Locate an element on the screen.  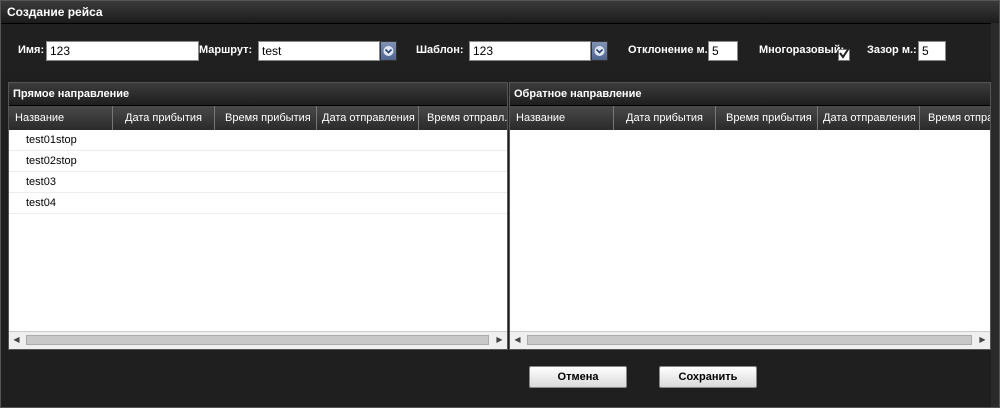
table-row: test02stop is located at coordinates (258, 161).